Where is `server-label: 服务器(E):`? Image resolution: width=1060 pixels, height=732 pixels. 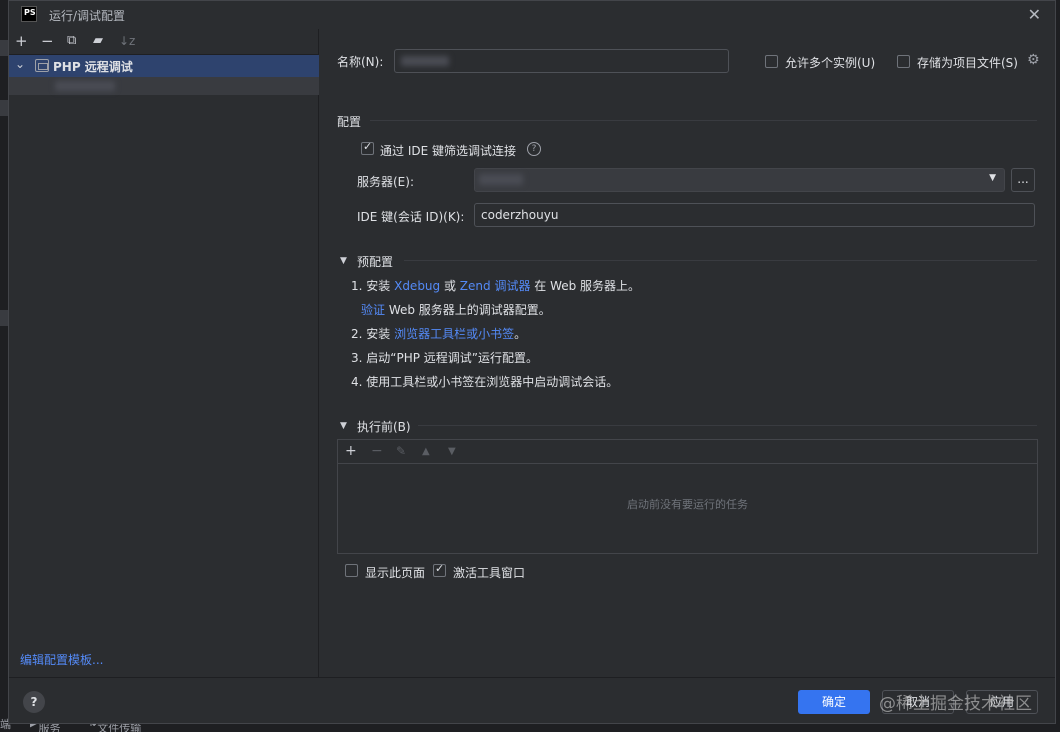
server-label: 服务器(E): is located at coordinates (385, 182).